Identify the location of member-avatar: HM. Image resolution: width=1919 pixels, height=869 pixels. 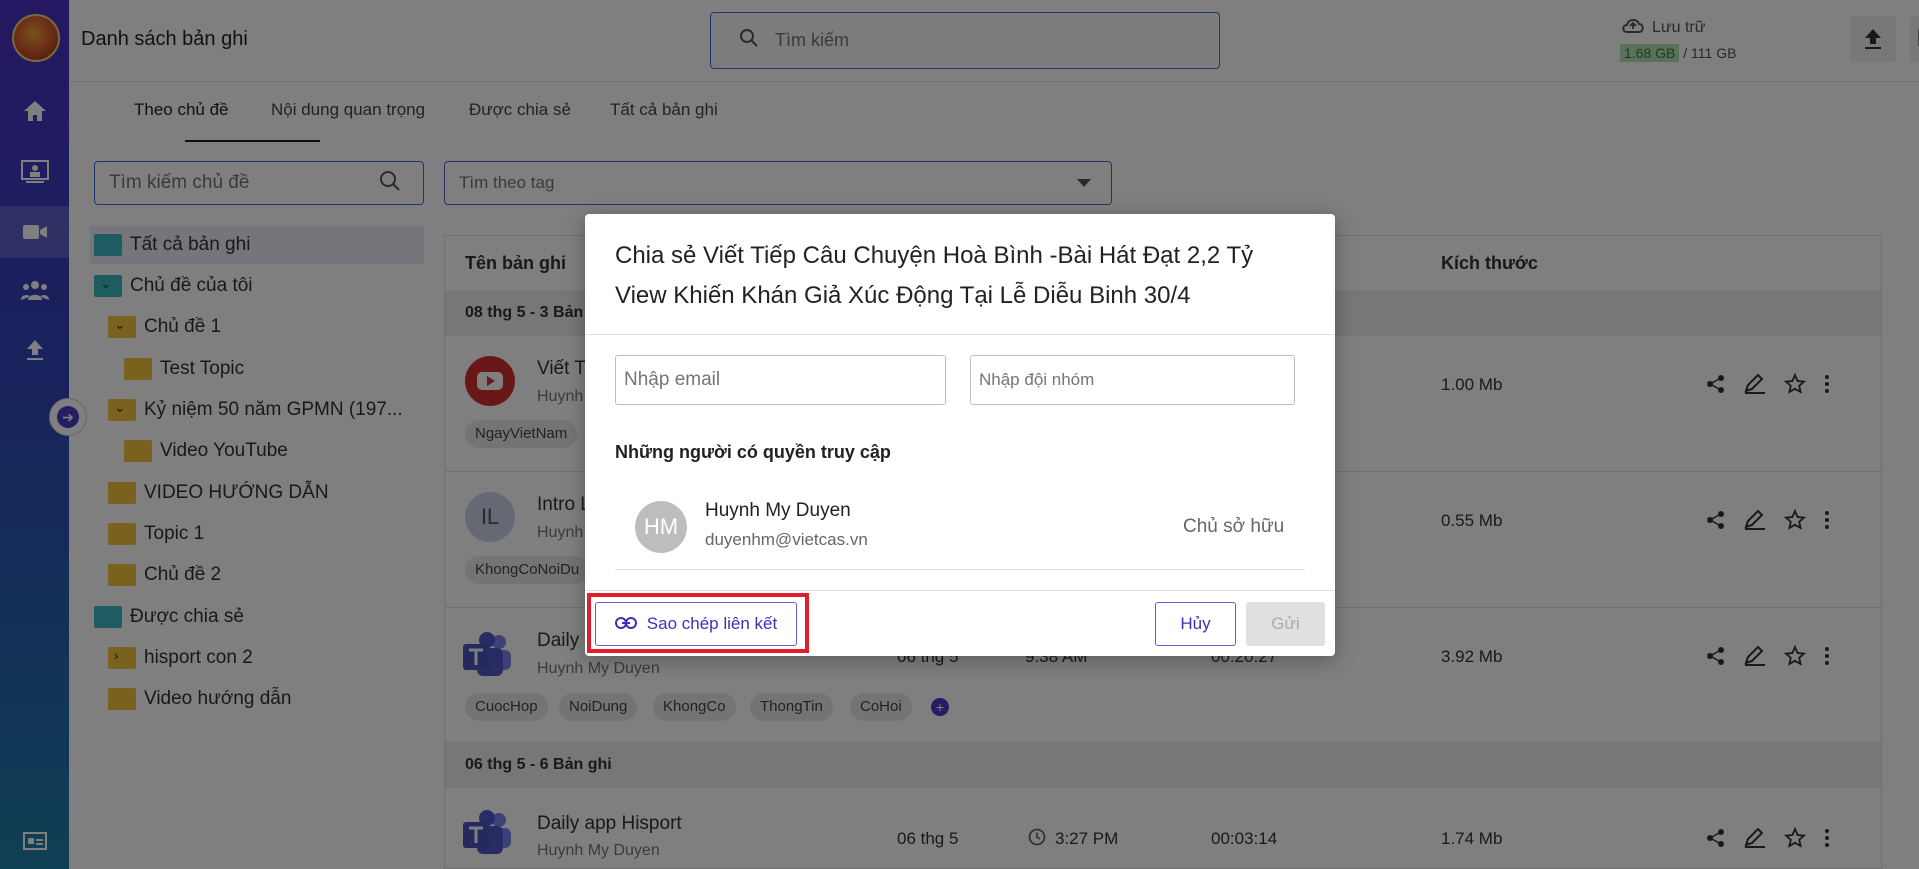
(661, 527).